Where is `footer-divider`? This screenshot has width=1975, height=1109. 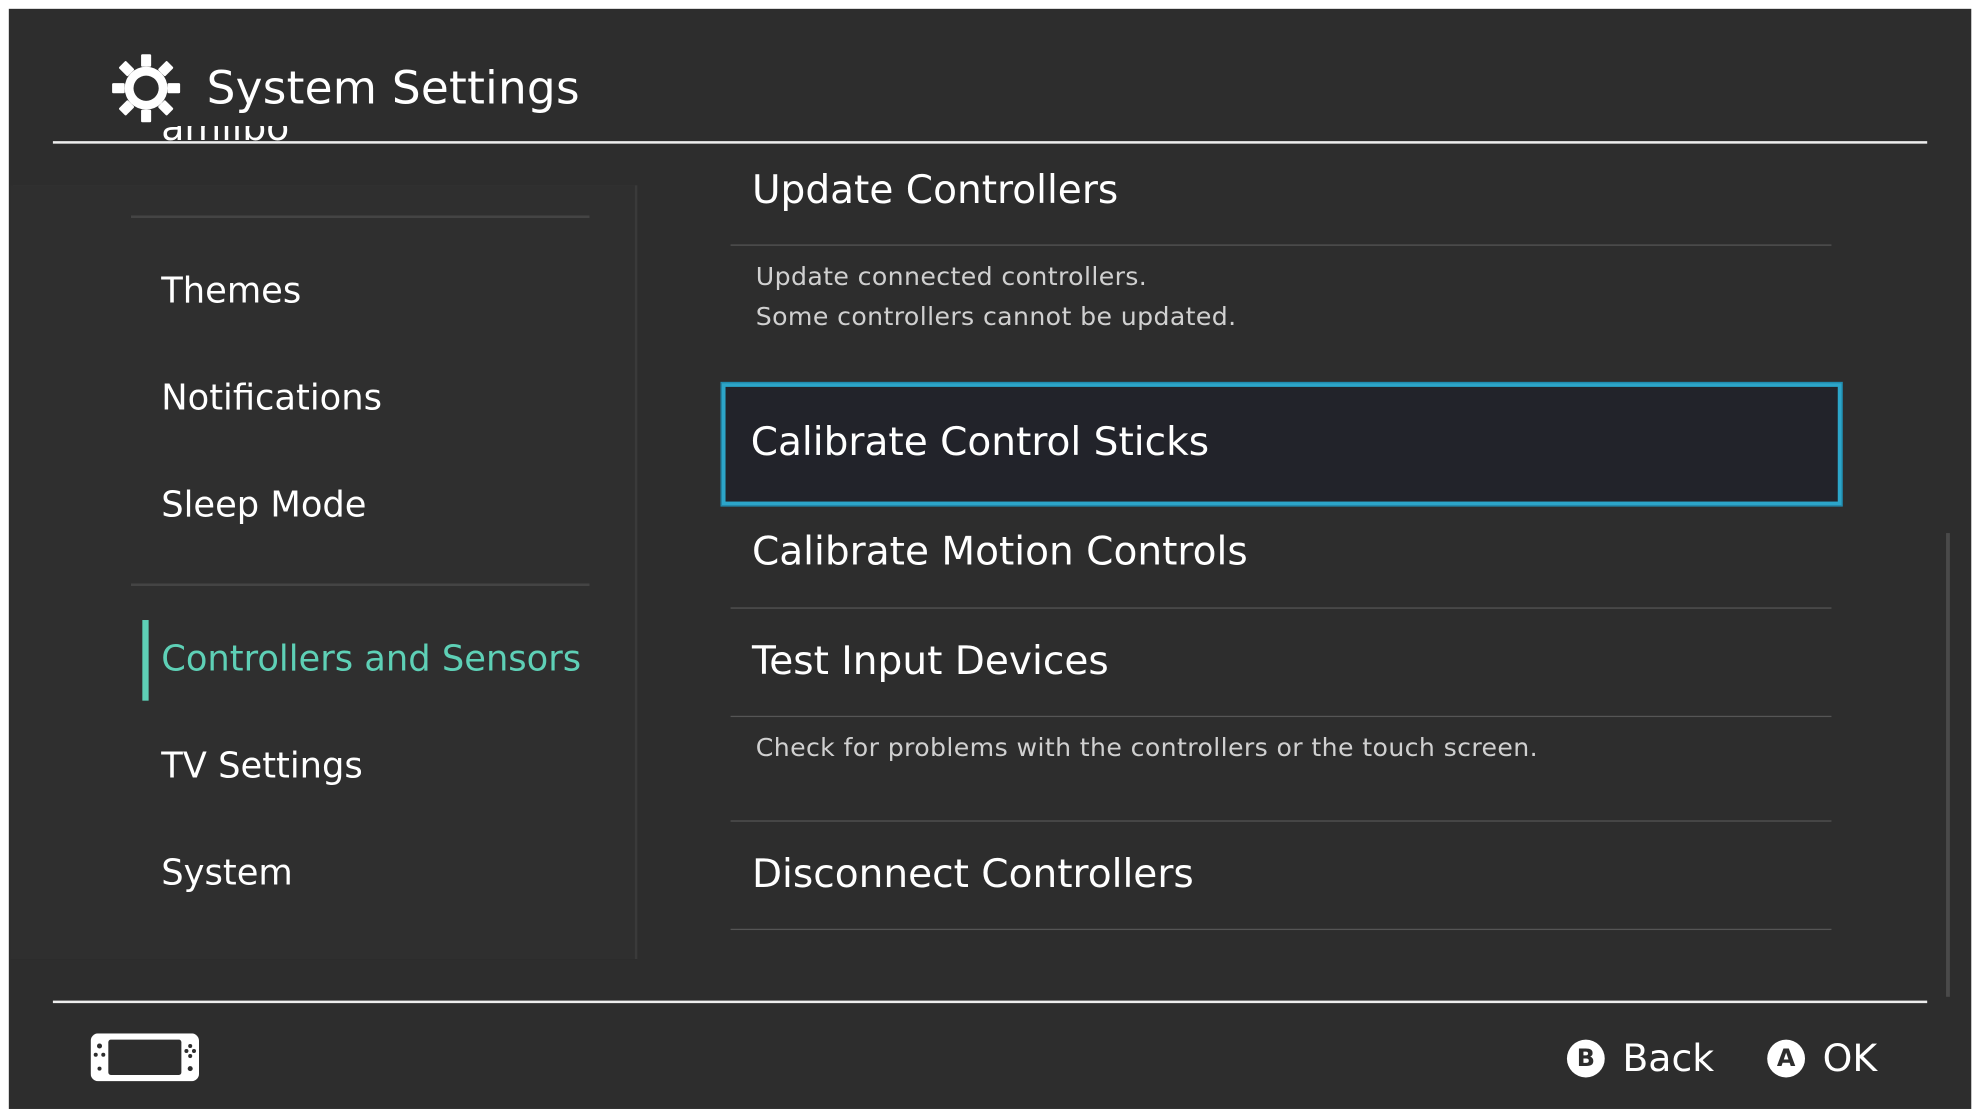 footer-divider is located at coordinates (990, 1002).